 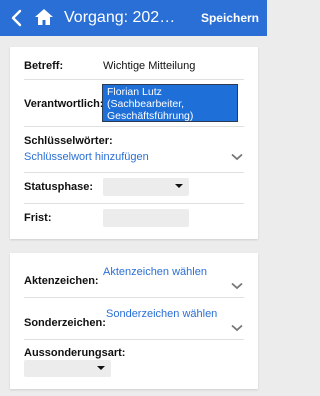 I want to click on add-keyword-link: Schlüsselwort hinzufügen, so click(x=86, y=157).